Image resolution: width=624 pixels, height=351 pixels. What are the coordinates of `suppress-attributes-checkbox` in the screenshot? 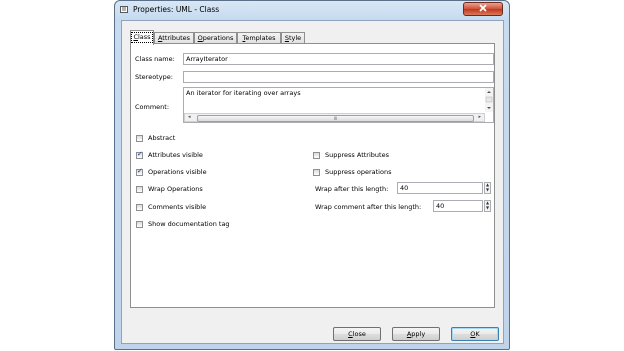 It's located at (316, 155).